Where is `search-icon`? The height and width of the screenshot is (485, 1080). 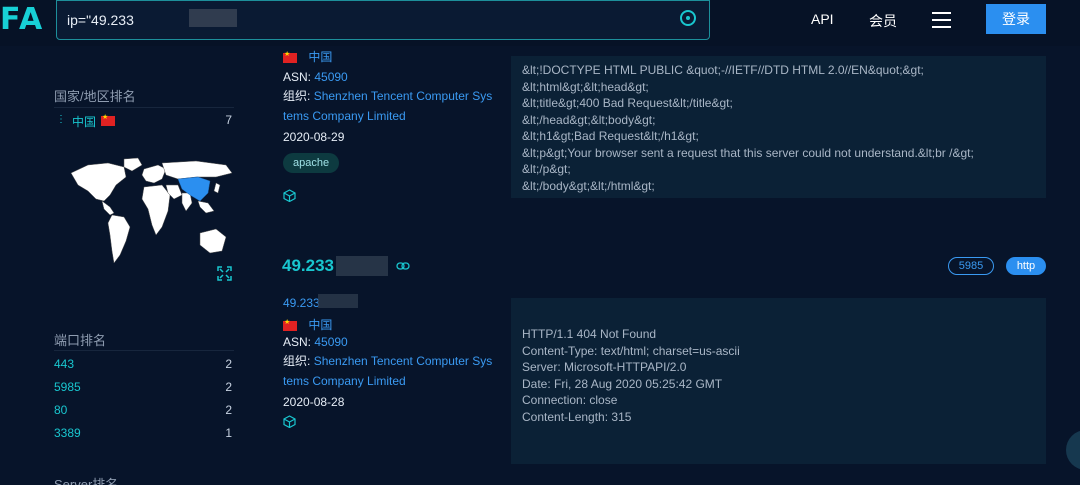 search-icon is located at coordinates (688, 18).